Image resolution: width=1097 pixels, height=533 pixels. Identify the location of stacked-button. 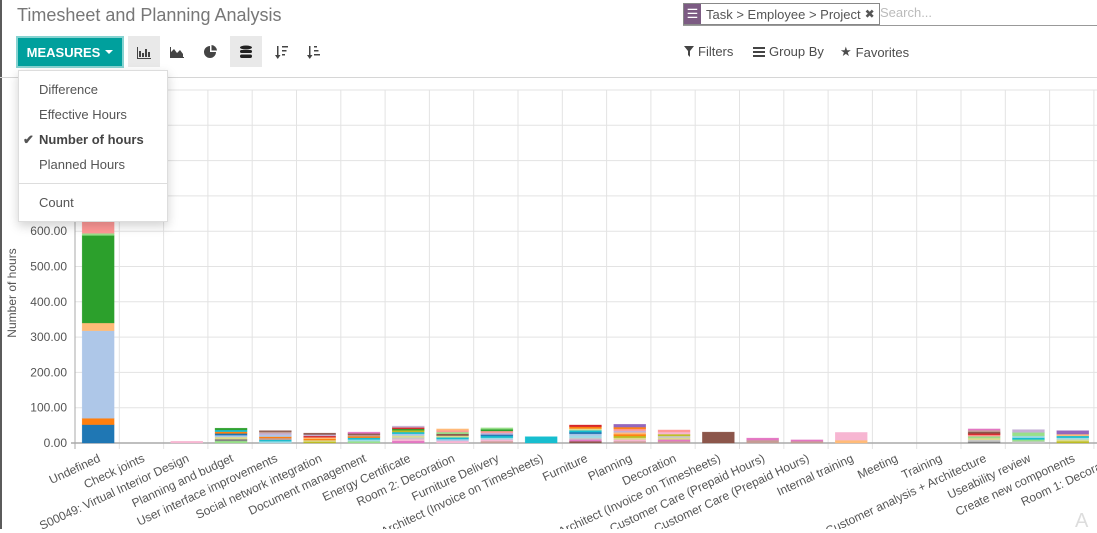
(246, 51).